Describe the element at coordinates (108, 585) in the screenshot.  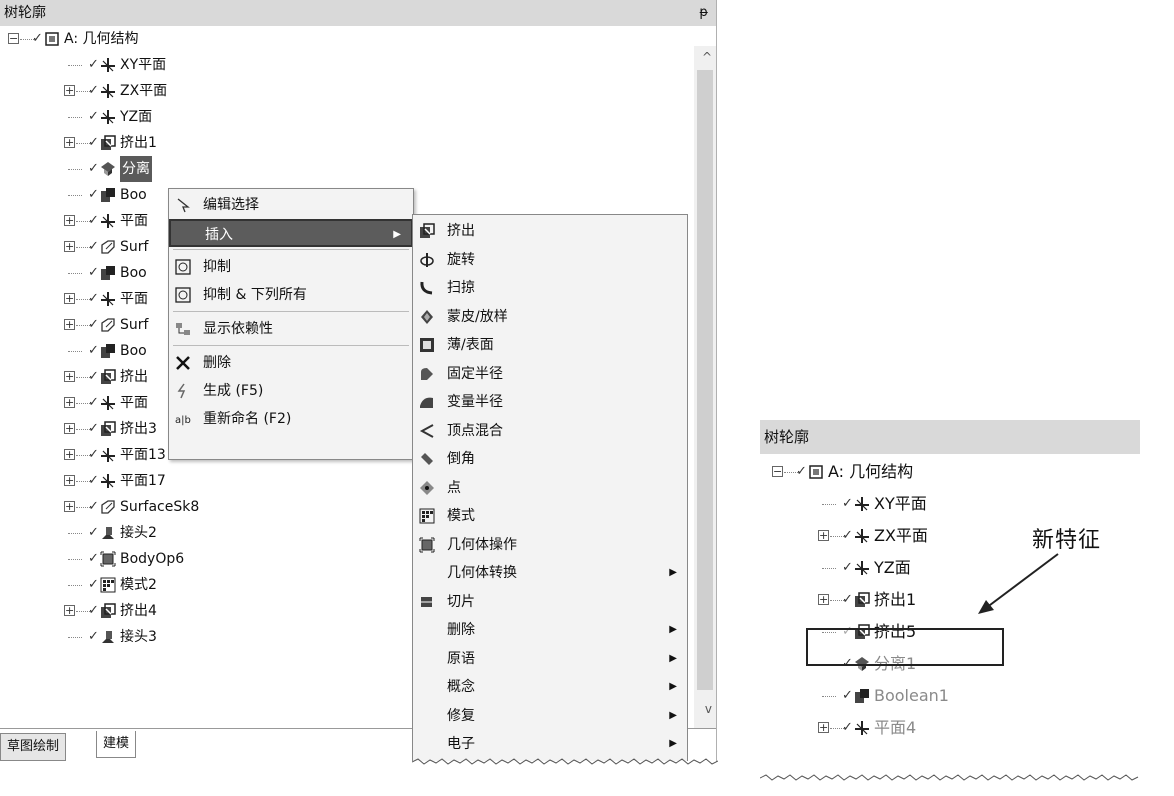
I see `pattern-icon` at that location.